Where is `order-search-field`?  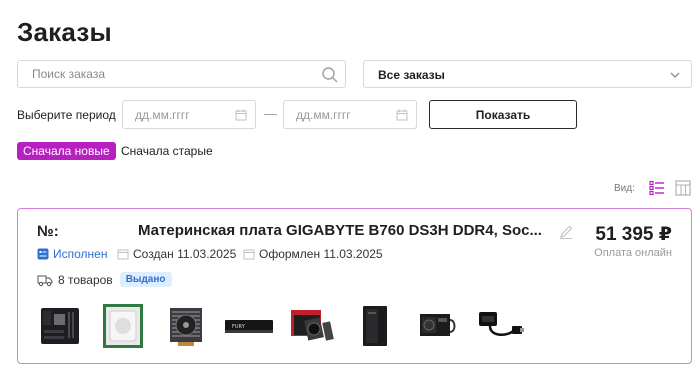 order-search-field is located at coordinates (181, 74).